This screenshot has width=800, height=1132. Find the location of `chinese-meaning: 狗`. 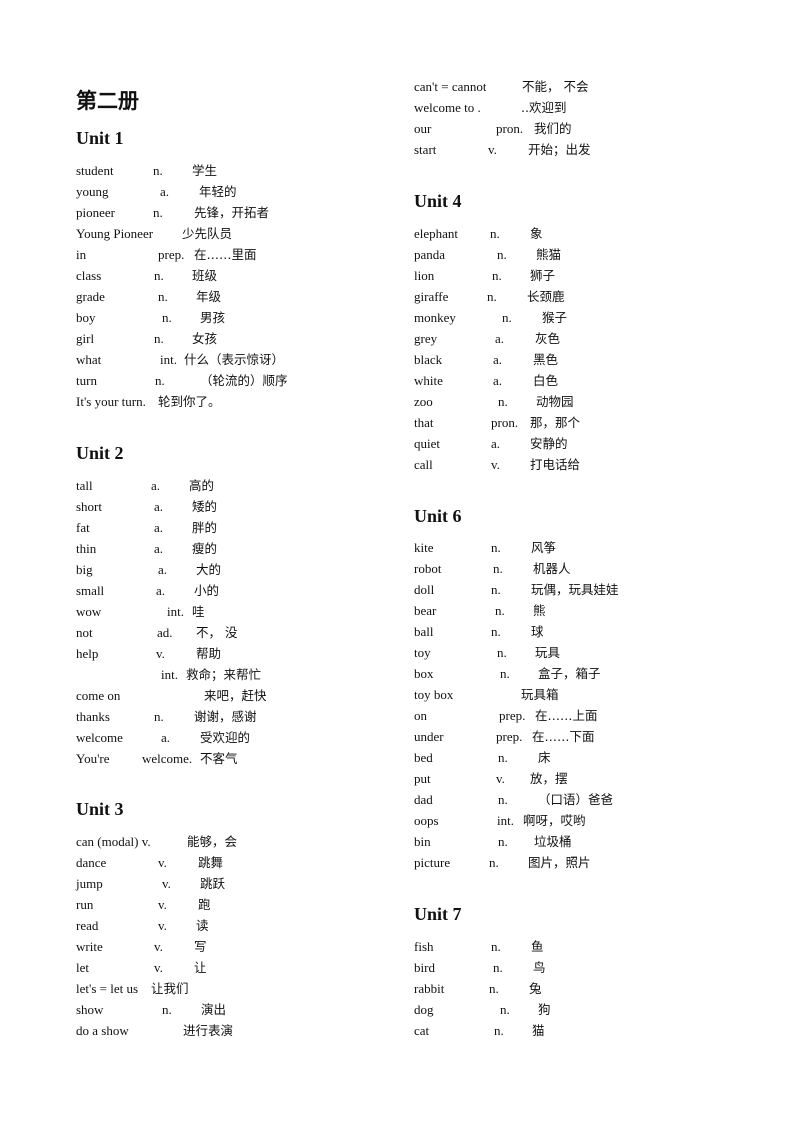

chinese-meaning: 狗 is located at coordinates (544, 1009).